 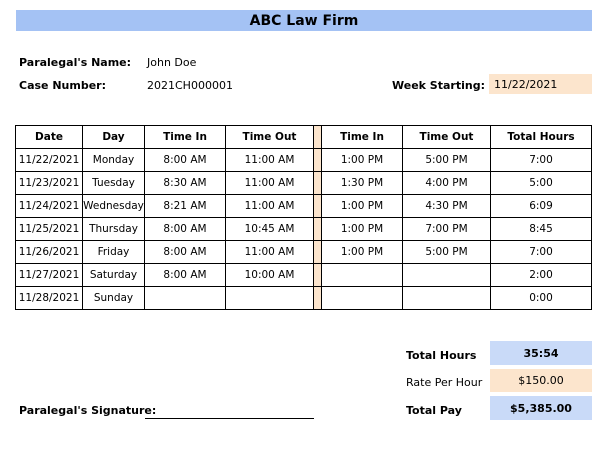 What do you see at coordinates (185, 206) in the screenshot?
I see `cell-time-in-am: 8:21 AM` at bounding box center [185, 206].